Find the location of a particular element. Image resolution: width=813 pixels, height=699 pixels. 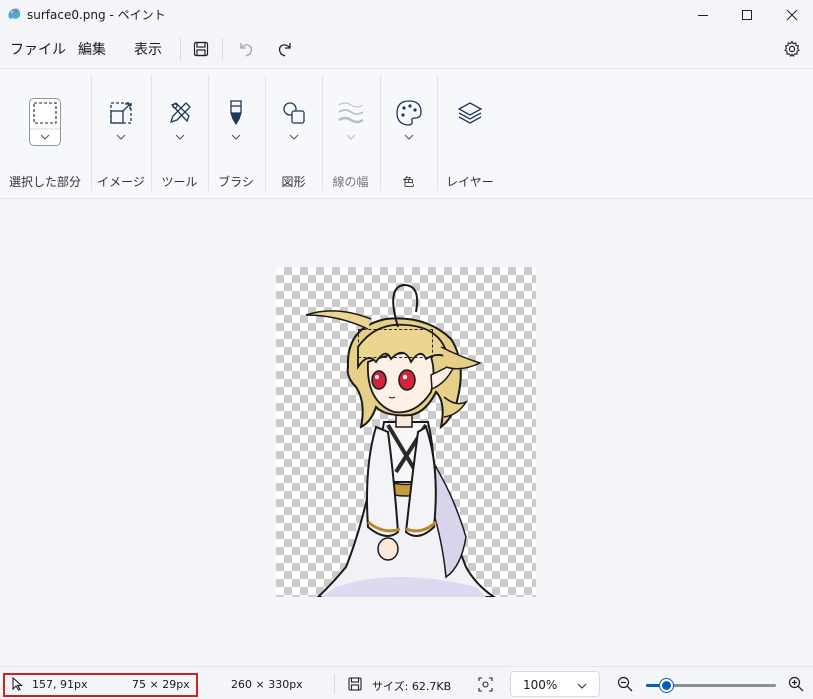

selection-rectangle is located at coordinates (395, 343).